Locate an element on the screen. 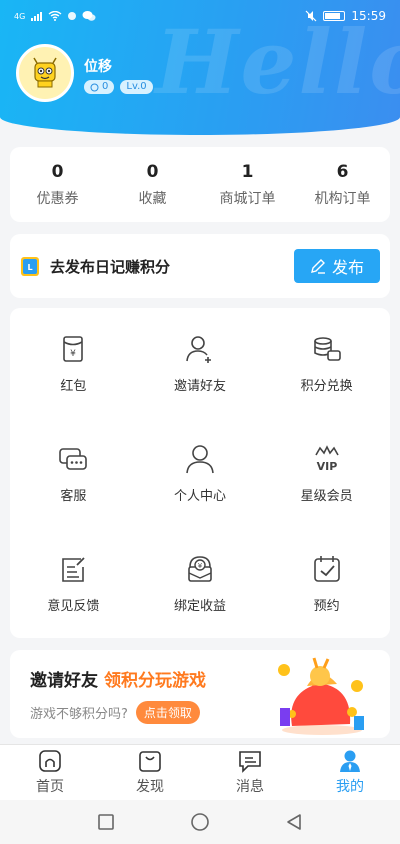 The height and width of the screenshot is (844, 400). publish-label: 发布 is located at coordinates (347, 267).